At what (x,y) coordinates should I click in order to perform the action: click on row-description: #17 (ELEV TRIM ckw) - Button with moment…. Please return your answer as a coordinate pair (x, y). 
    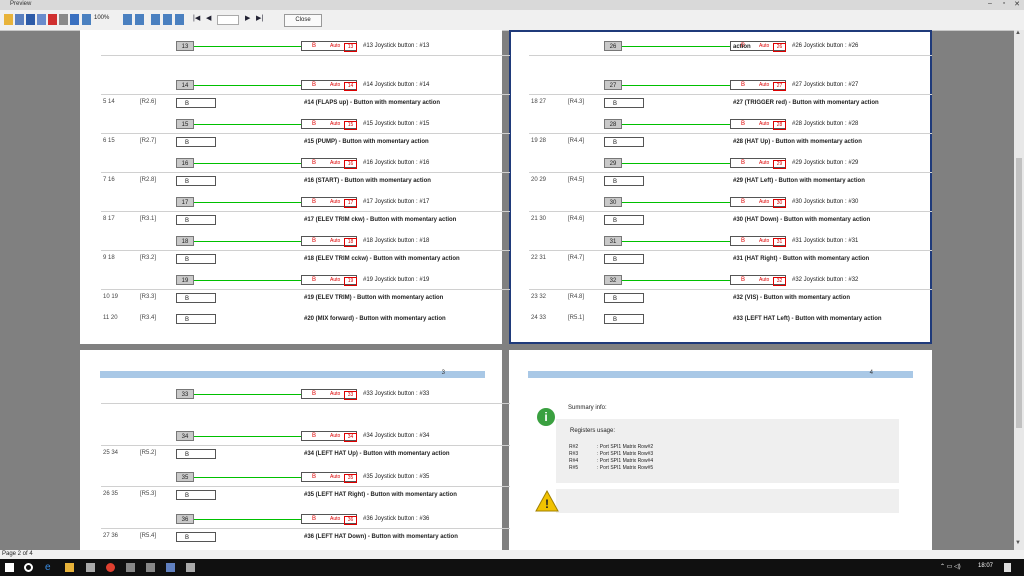
    Looking at the image, I should click on (380, 220).